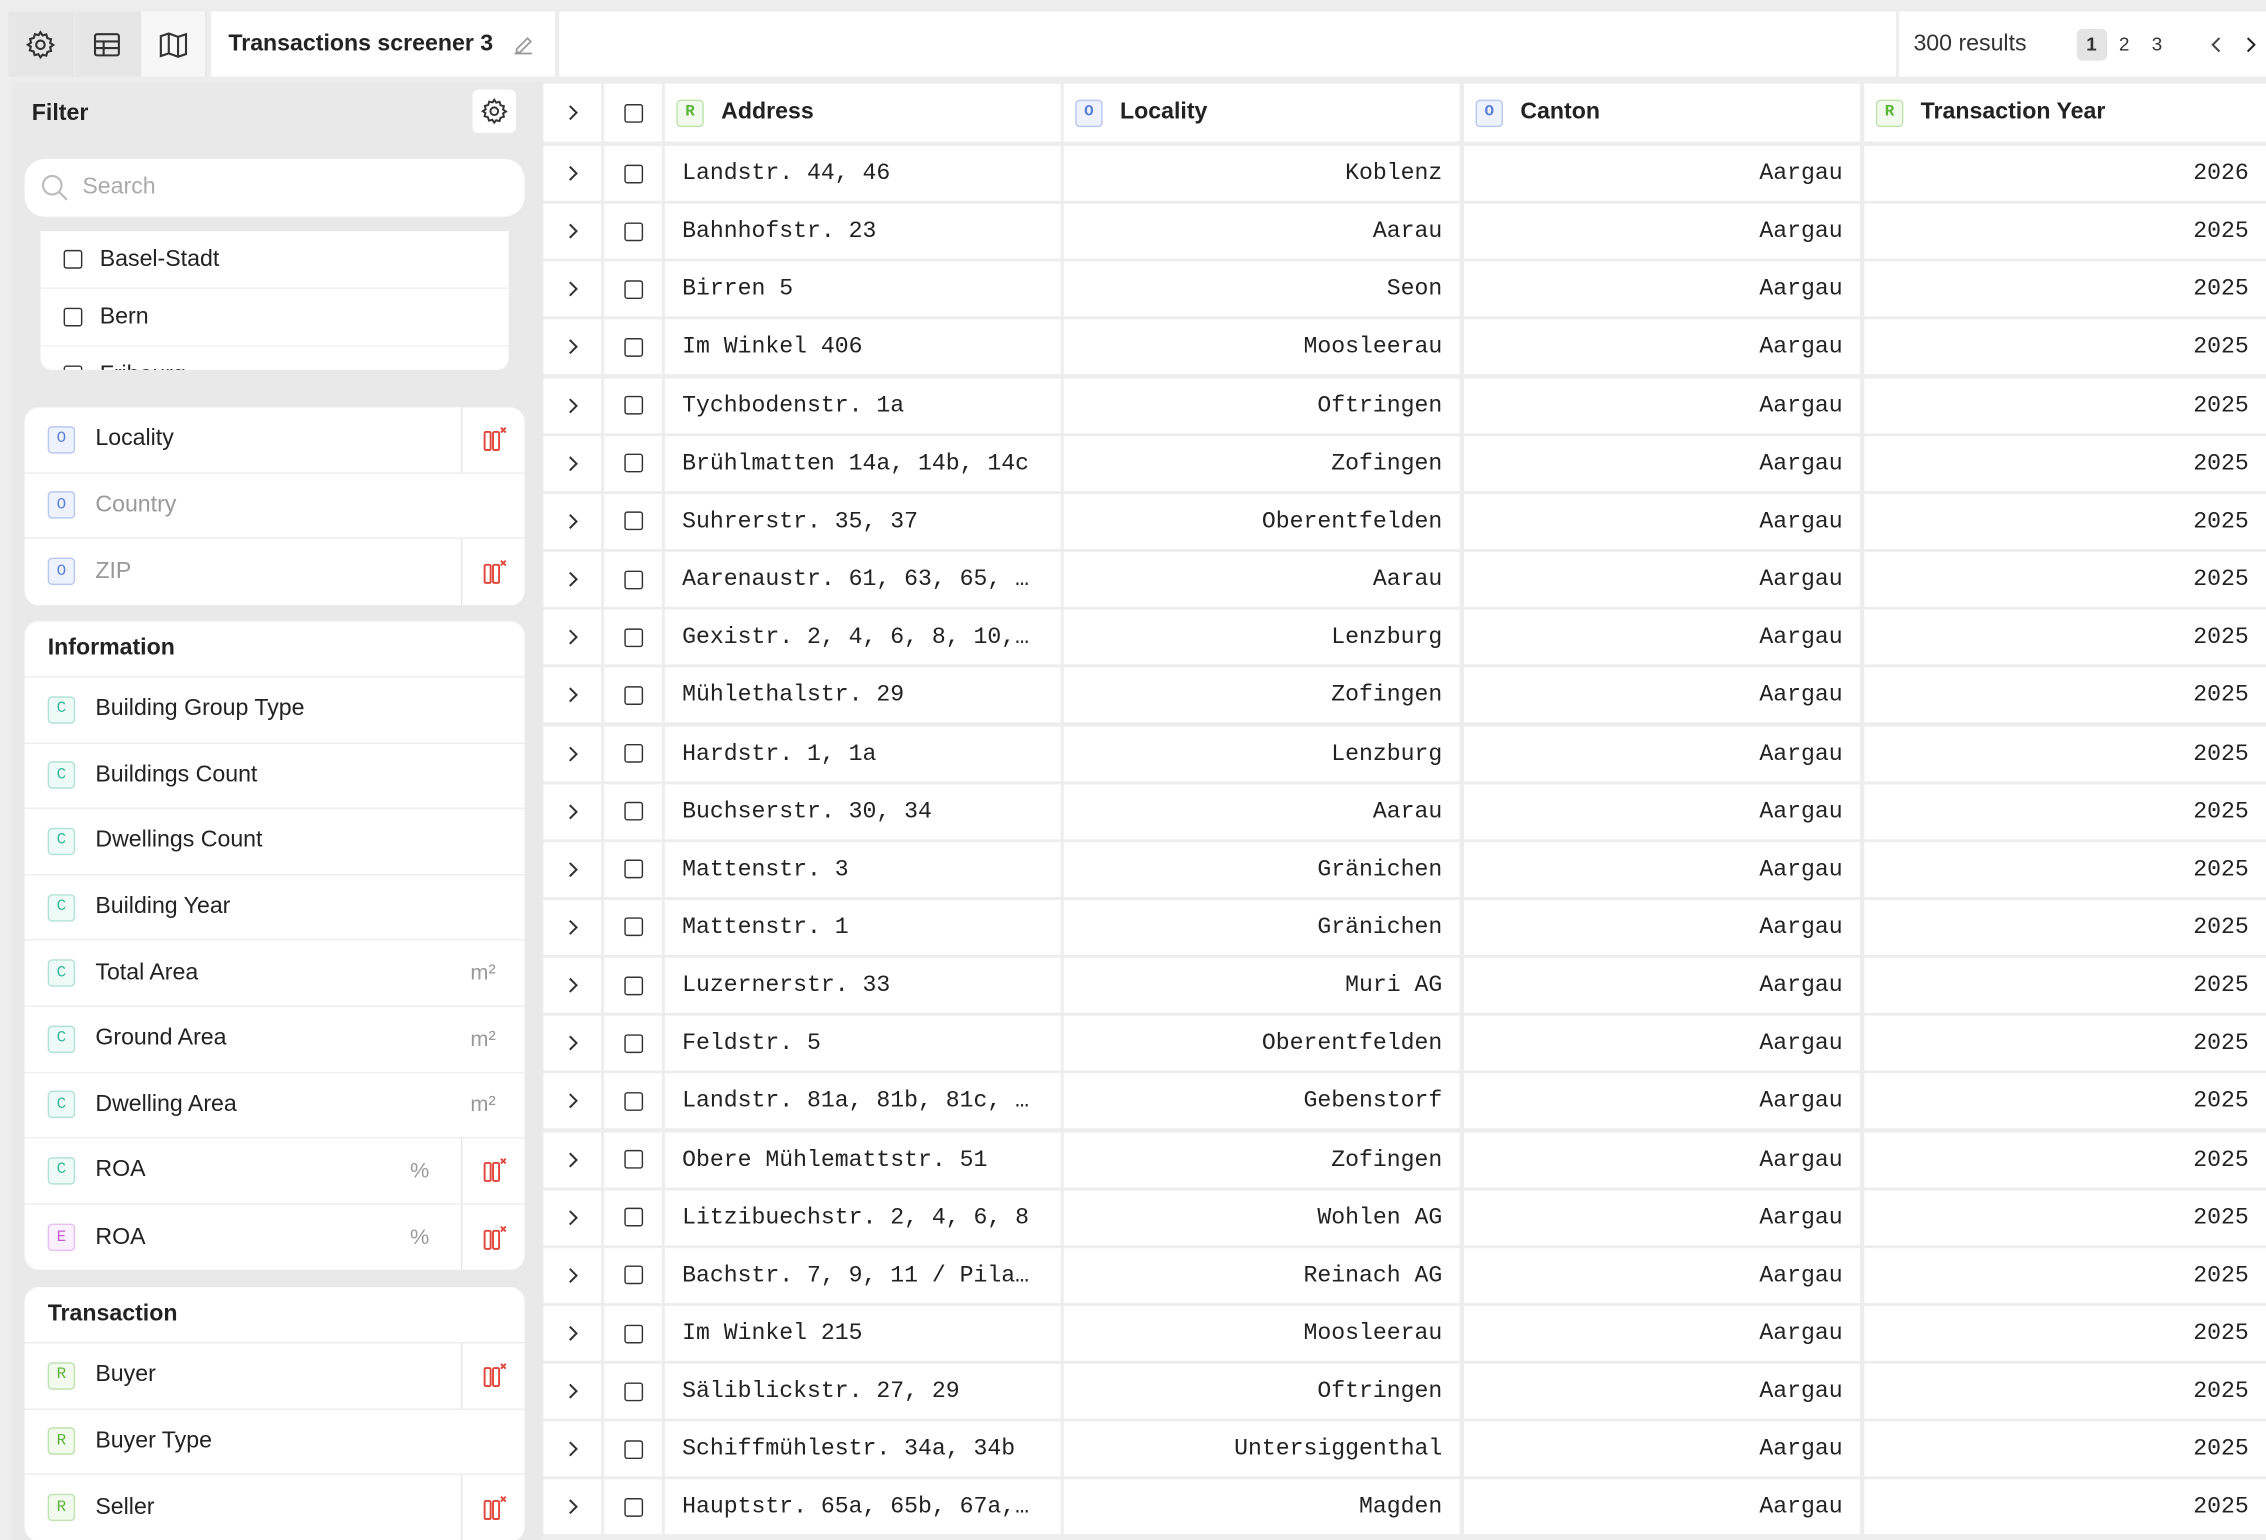 This screenshot has height=1540, width=2266. Describe the element at coordinates (41, 44) in the screenshot. I see `settings-tab-button` at that location.